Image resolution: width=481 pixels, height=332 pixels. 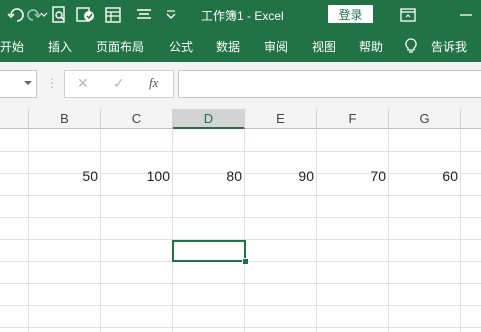 What do you see at coordinates (18, 84) in the screenshot?
I see `name-box` at bounding box center [18, 84].